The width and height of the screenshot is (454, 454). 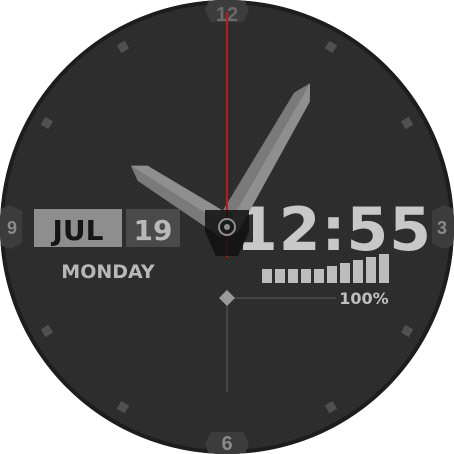 What do you see at coordinates (226, 443) in the screenshot?
I see `numeral-6: 6` at bounding box center [226, 443].